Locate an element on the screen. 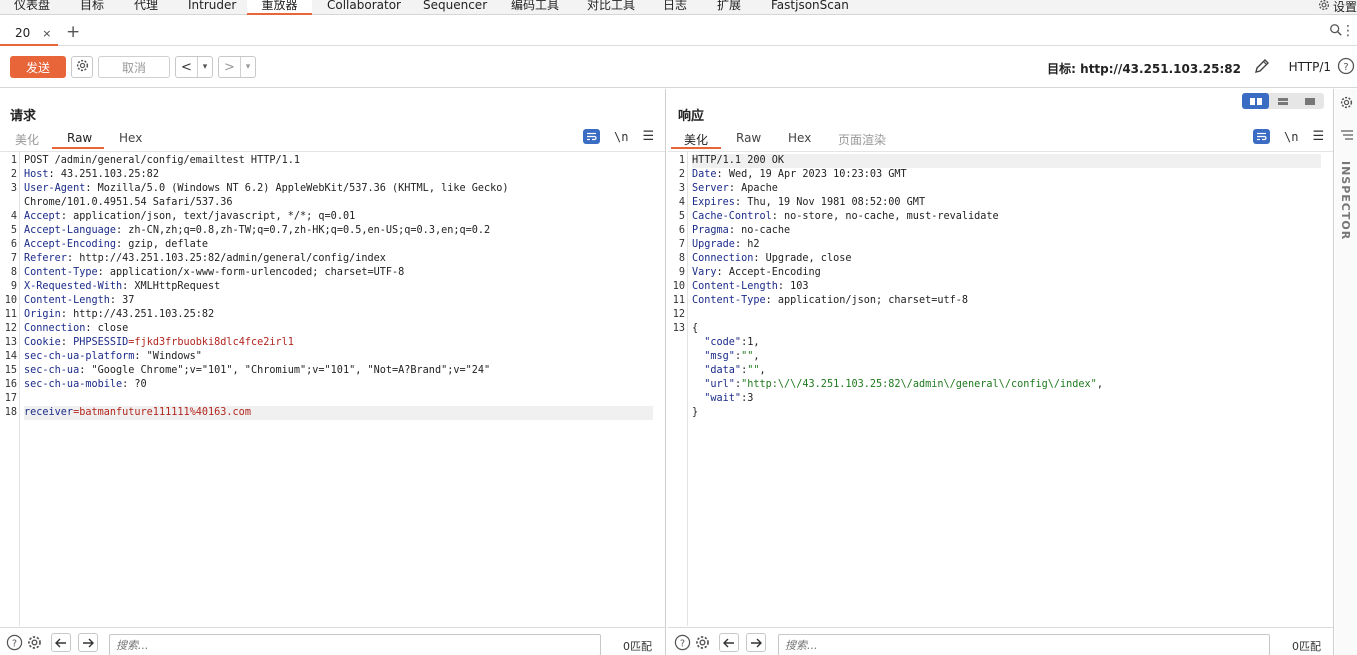  header-value: : gzip, deflate is located at coordinates (162, 244).